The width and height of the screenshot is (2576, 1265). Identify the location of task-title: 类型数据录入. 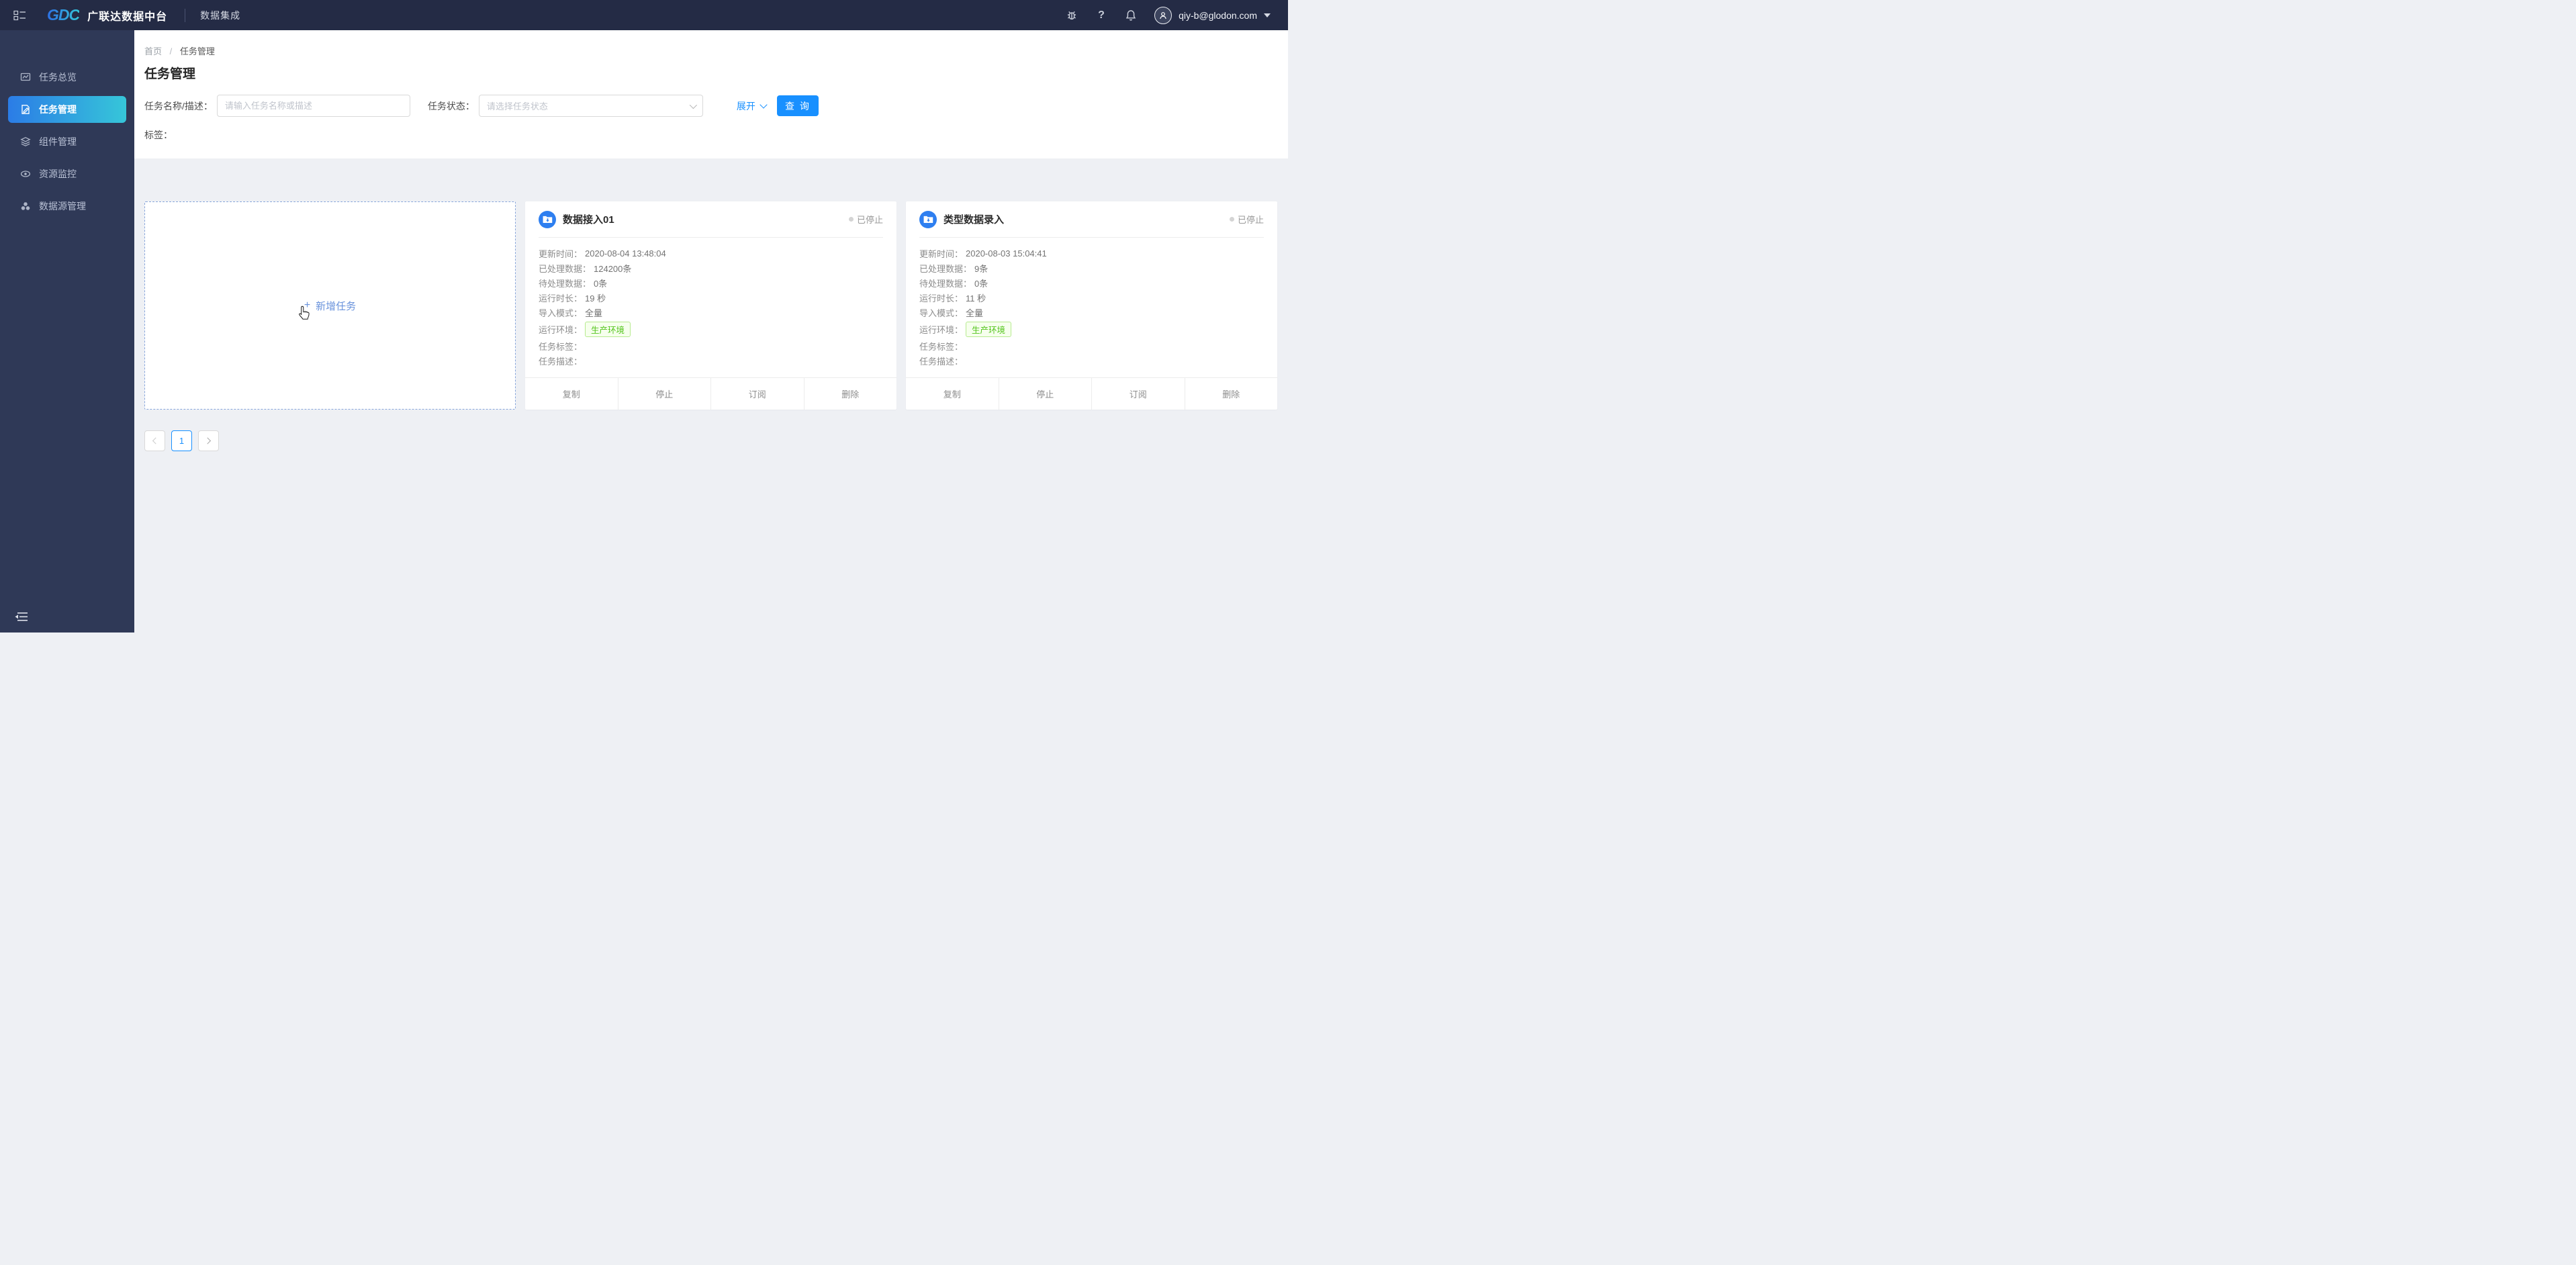
(974, 220).